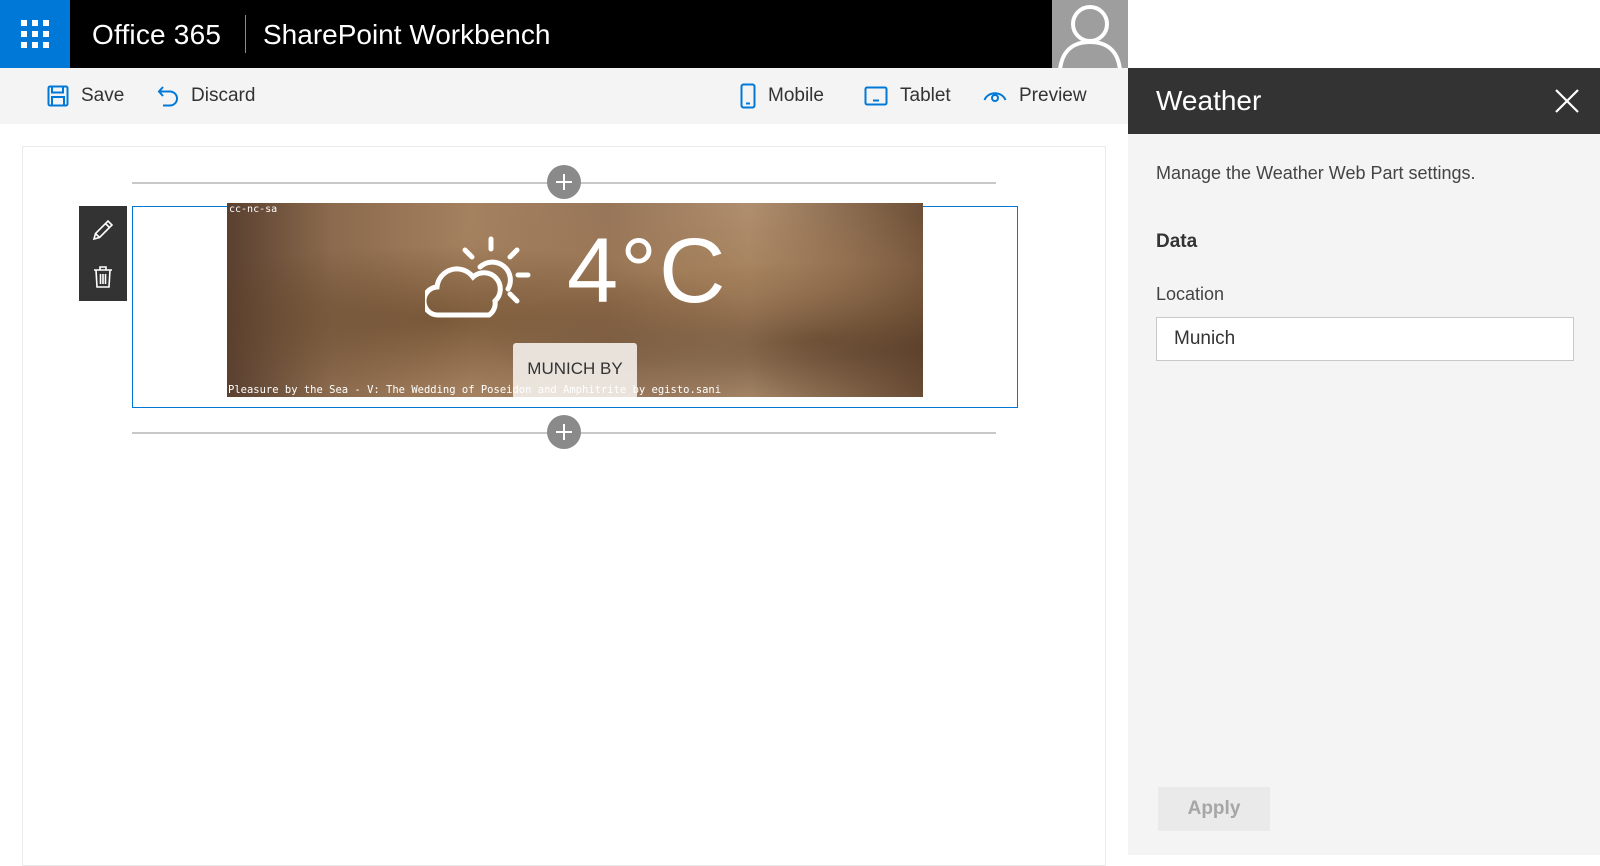 The width and height of the screenshot is (1600, 866). What do you see at coordinates (167, 96) in the screenshot?
I see `undo-icon` at bounding box center [167, 96].